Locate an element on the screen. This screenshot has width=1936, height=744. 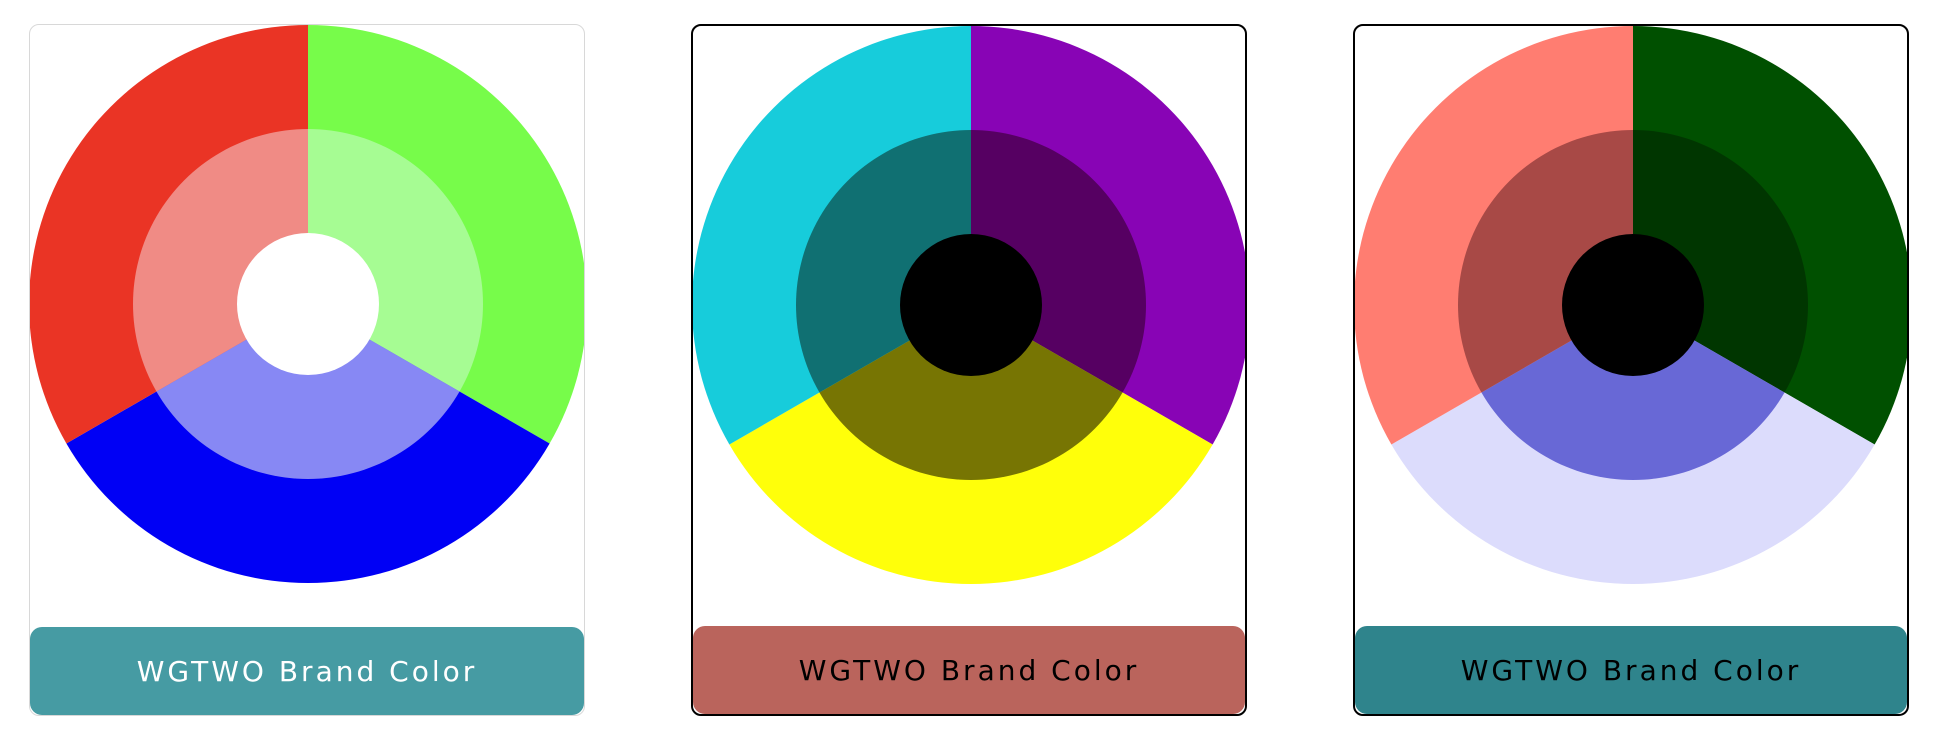
brand-color-label-2: WGTWO Brand Color is located at coordinates (969, 670).